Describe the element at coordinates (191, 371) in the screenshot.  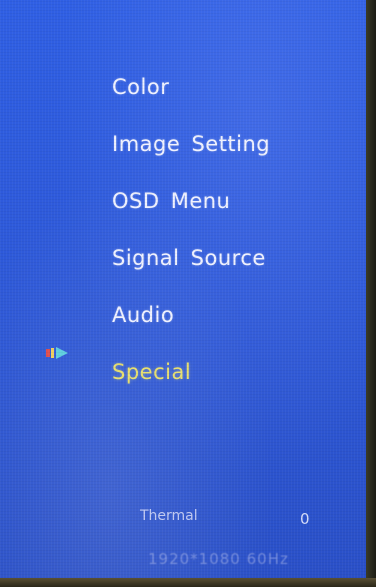
I see `menu-item-special: Special` at that location.